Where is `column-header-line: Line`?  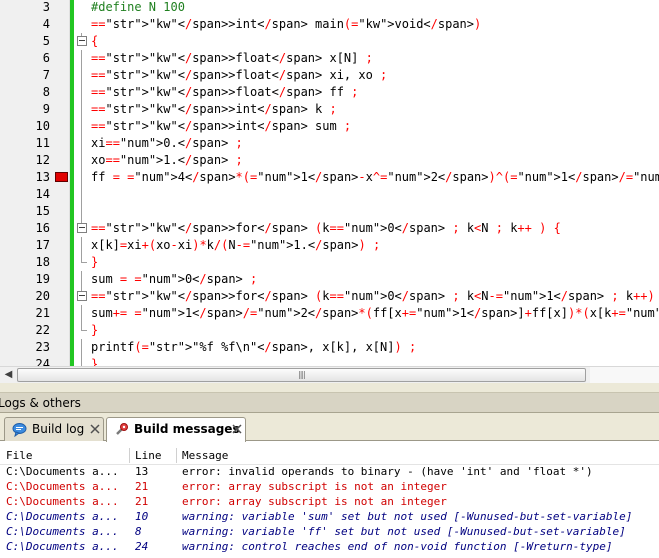 column-header-line: Line is located at coordinates (148, 455).